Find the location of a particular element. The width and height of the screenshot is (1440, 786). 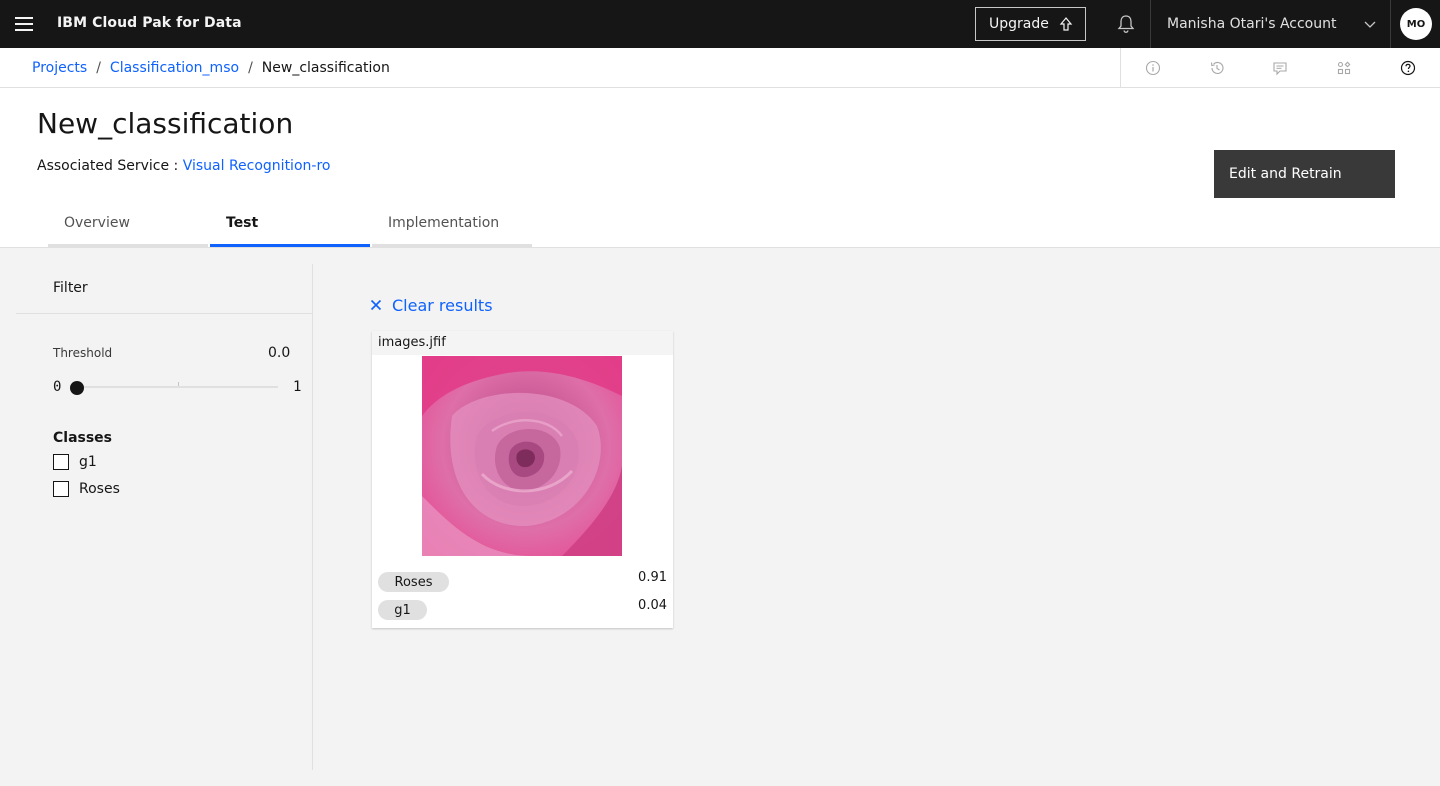

breadcrumb-project: Classification_mso is located at coordinates (174, 68).